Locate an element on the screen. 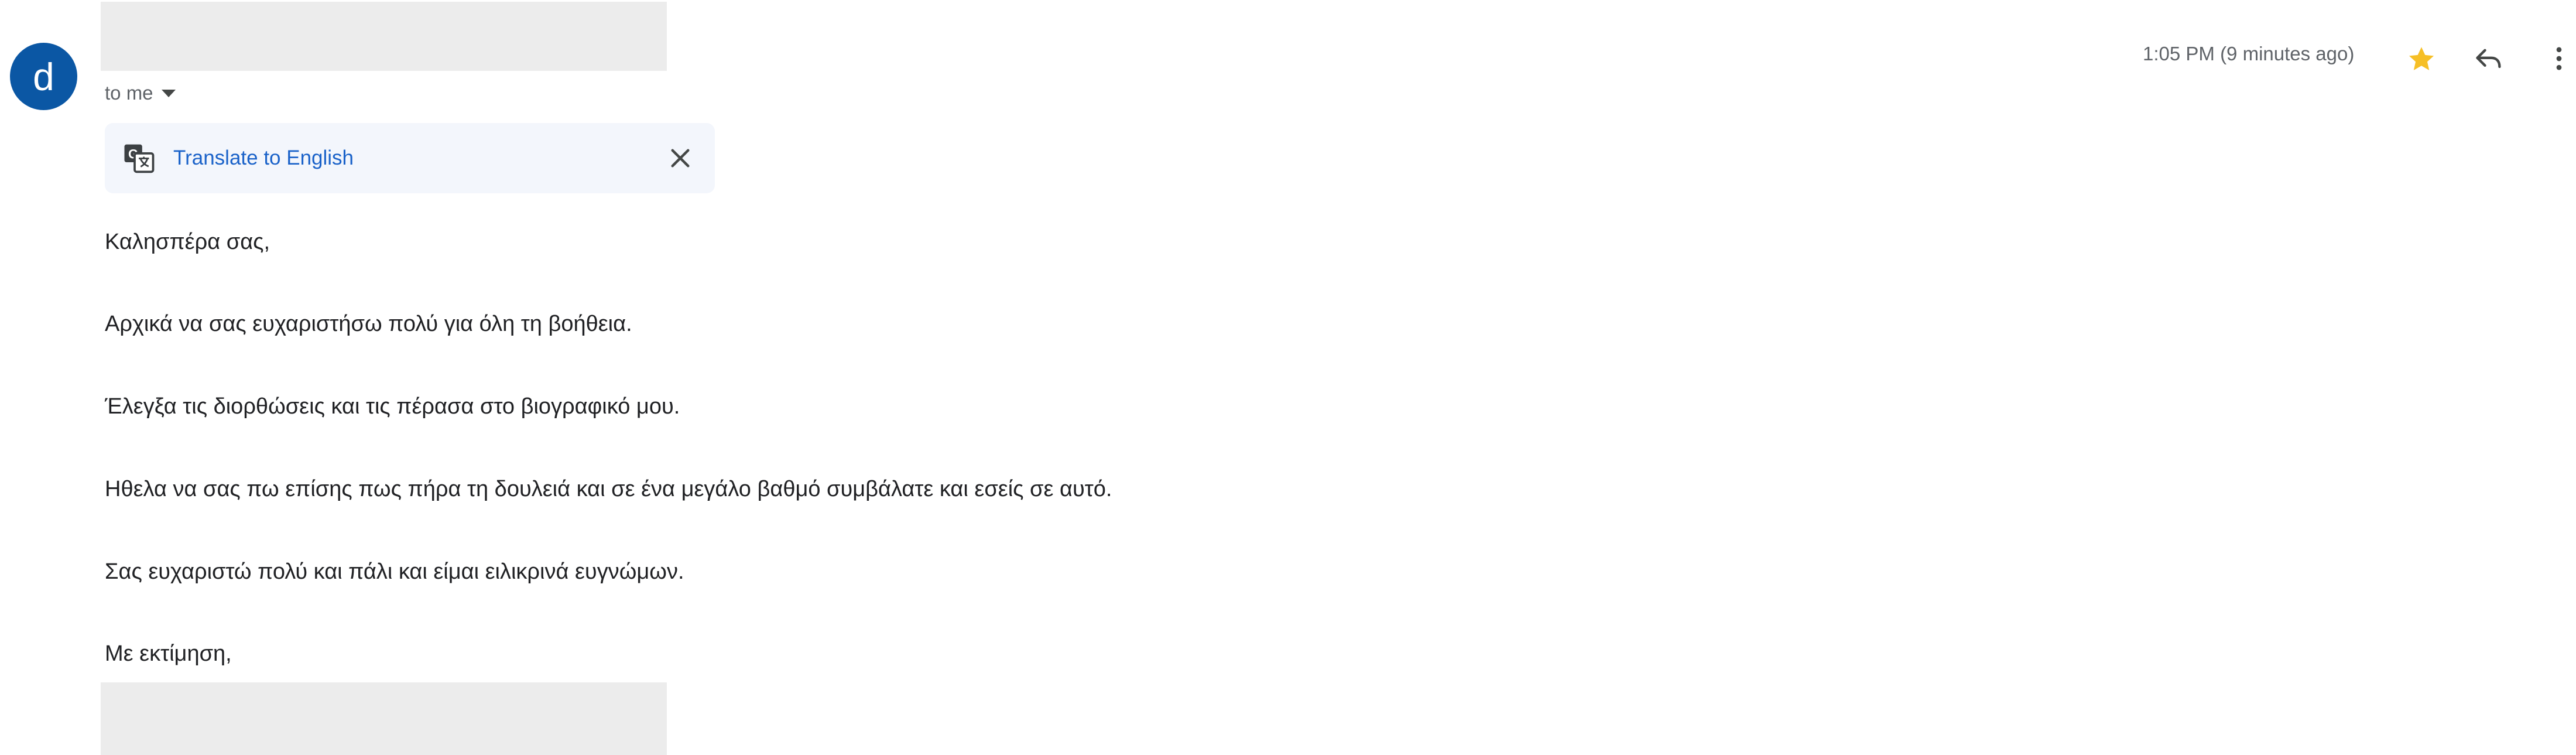 Image resolution: width=2576 pixels, height=755 pixels. chevron-down-icon is located at coordinates (168, 93).